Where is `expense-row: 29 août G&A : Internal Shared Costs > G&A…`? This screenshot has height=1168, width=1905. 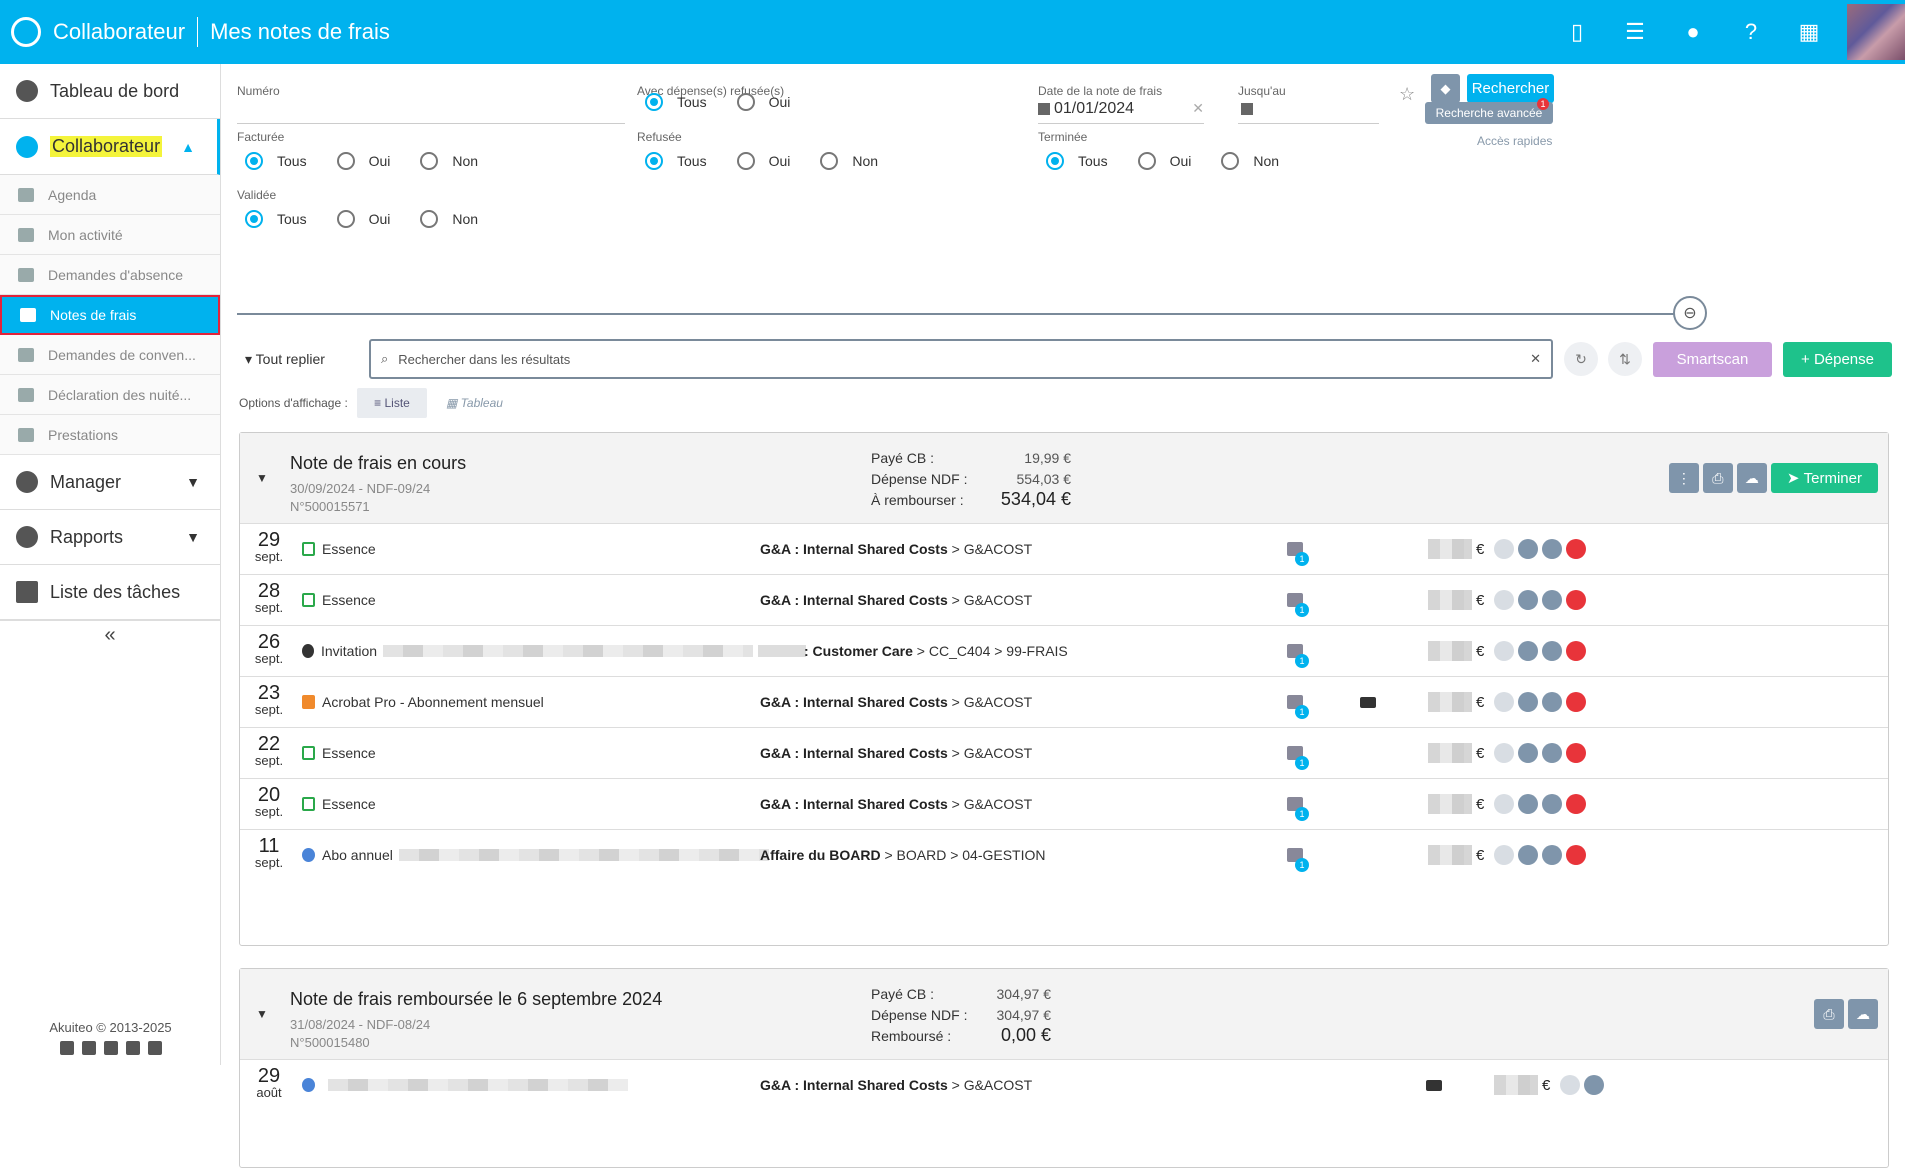 expense-row: 29 août G&A : Internal Shared Costs > G&A… is located at coordinates (1064, 1084).